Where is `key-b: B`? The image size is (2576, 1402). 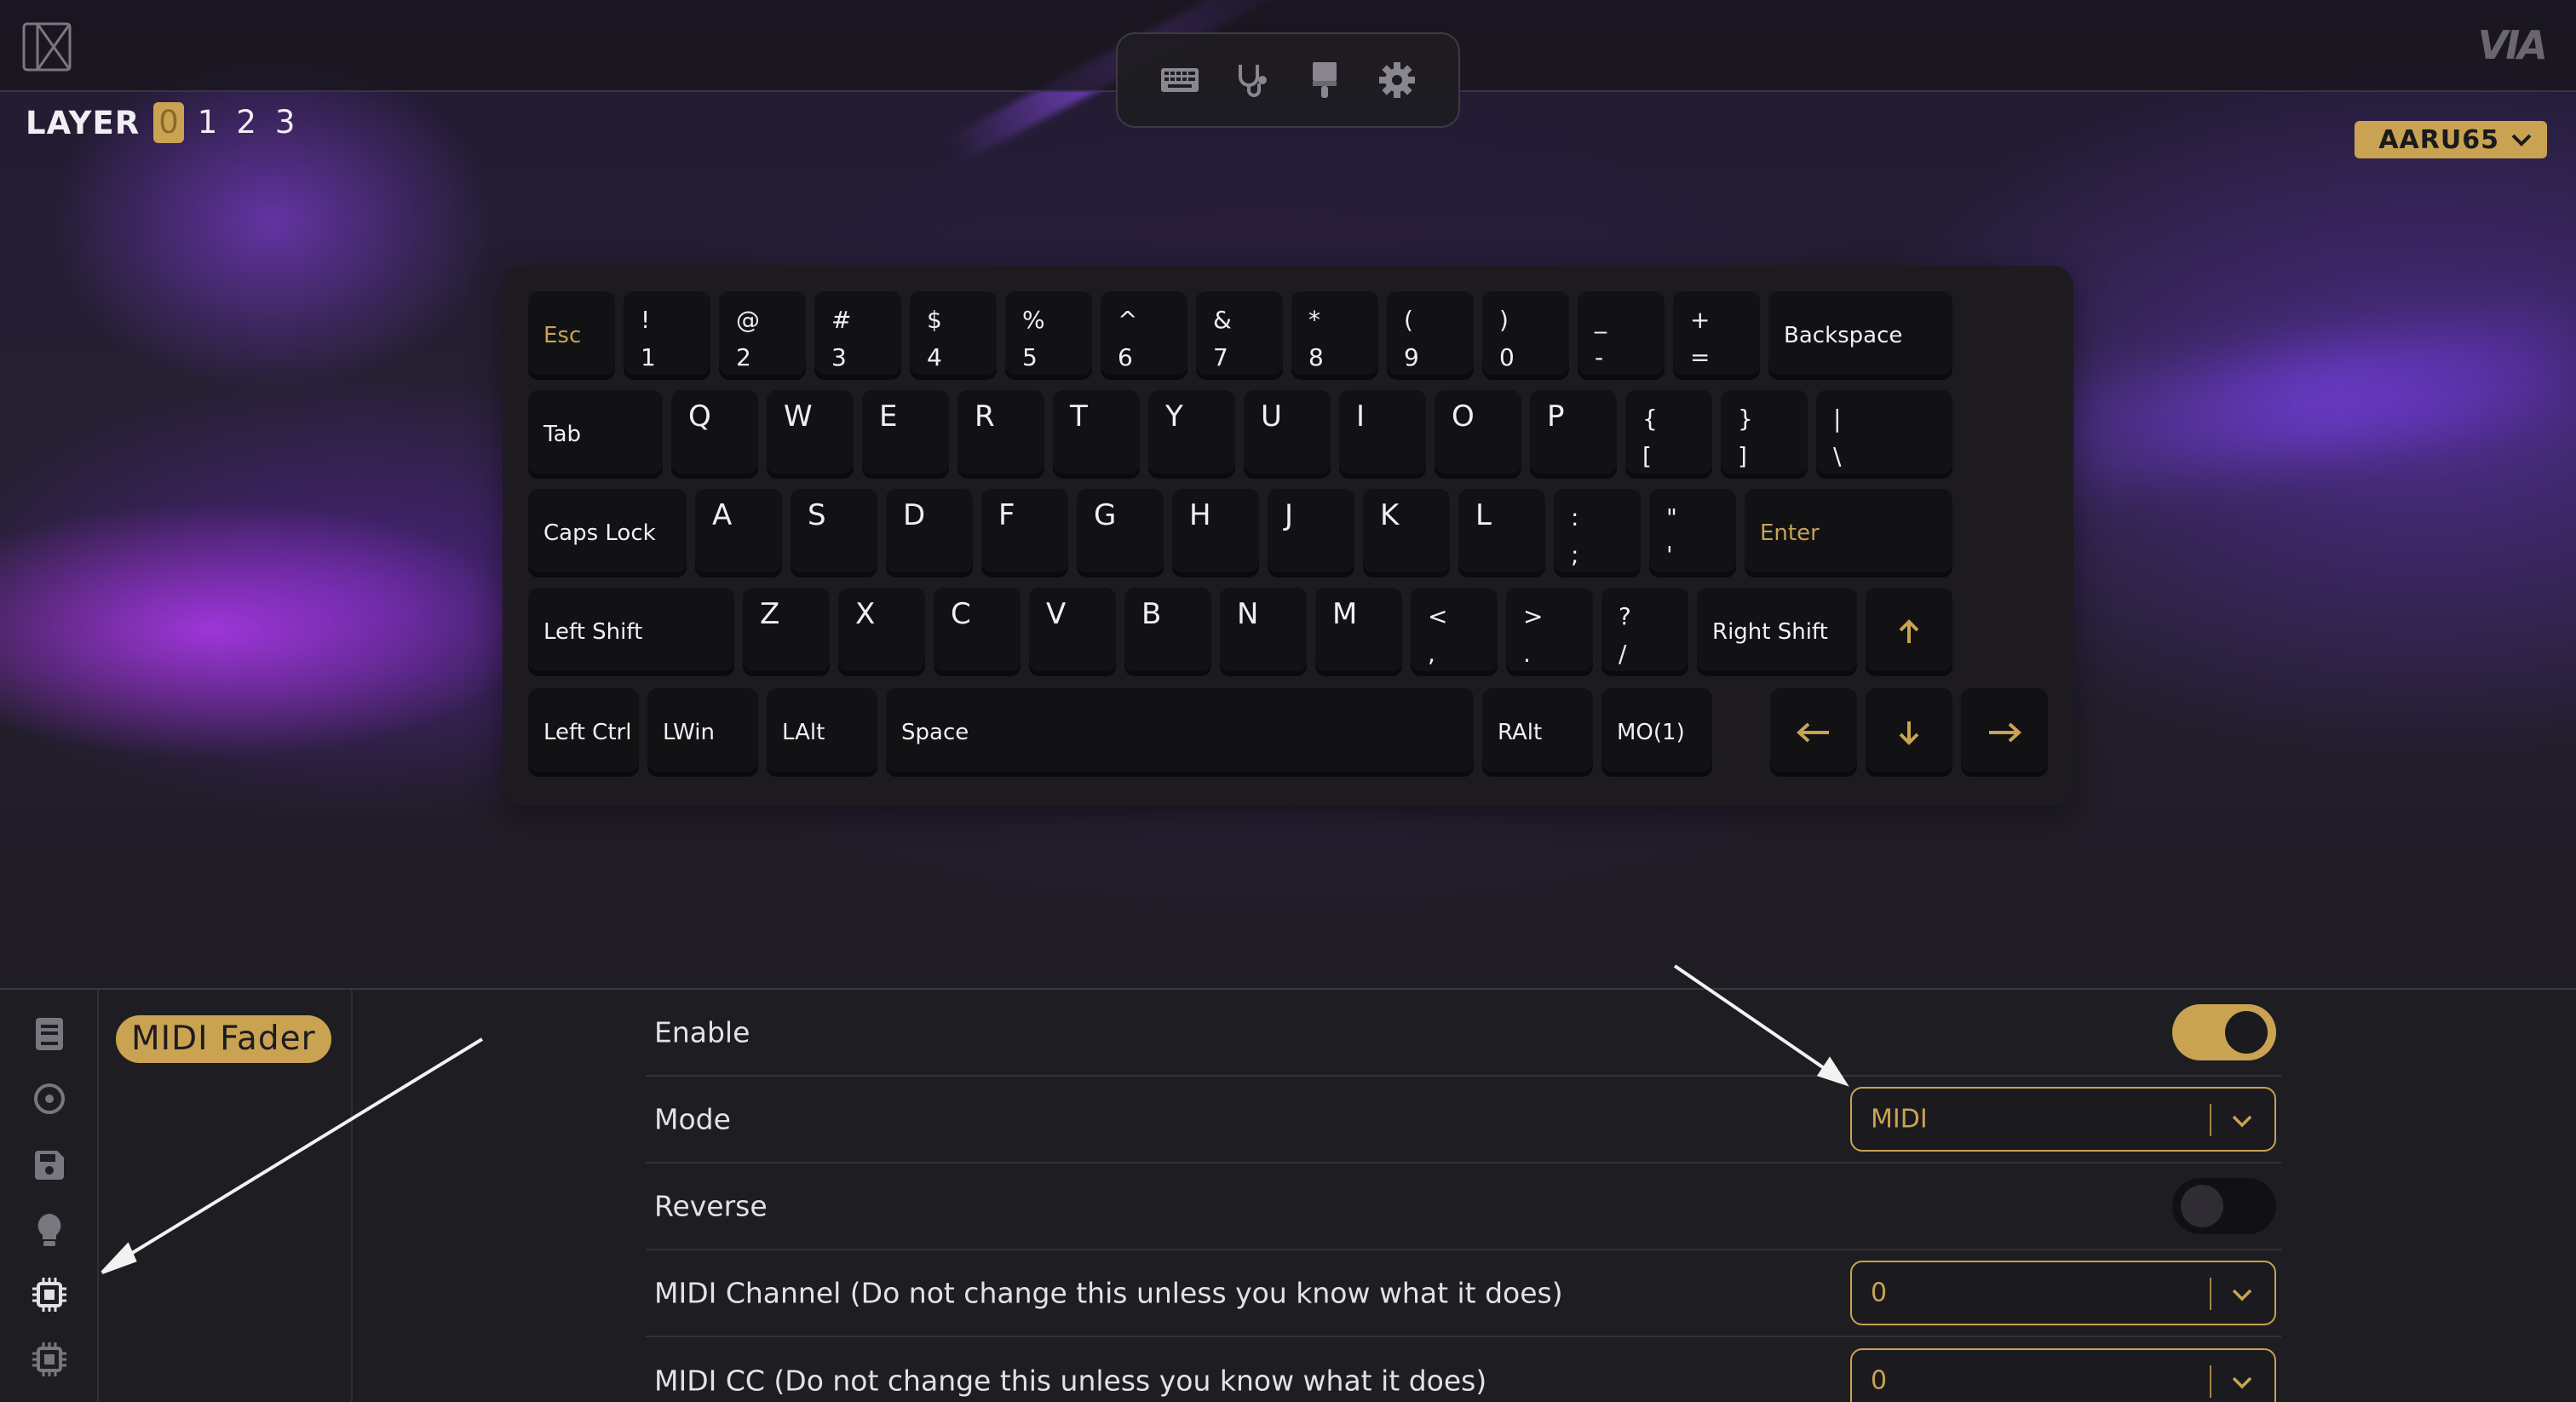
key-b: B is located at coordinates (1168, 632).